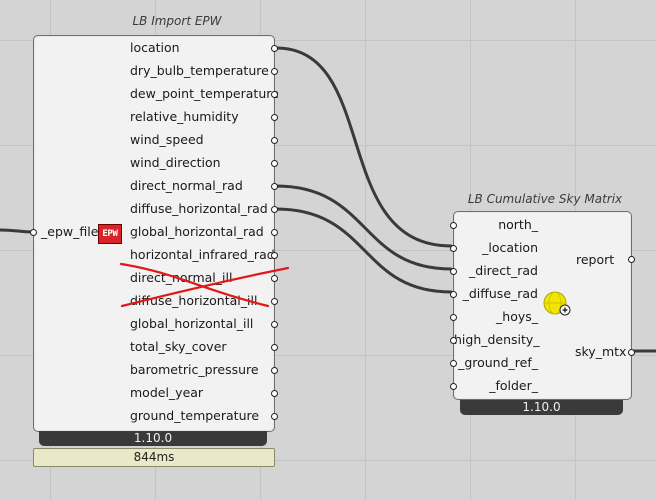  What do you see at coordinates (363, 227) in the screenshot?
I see `wire-direct-rad` at bounding box center [363, 227].